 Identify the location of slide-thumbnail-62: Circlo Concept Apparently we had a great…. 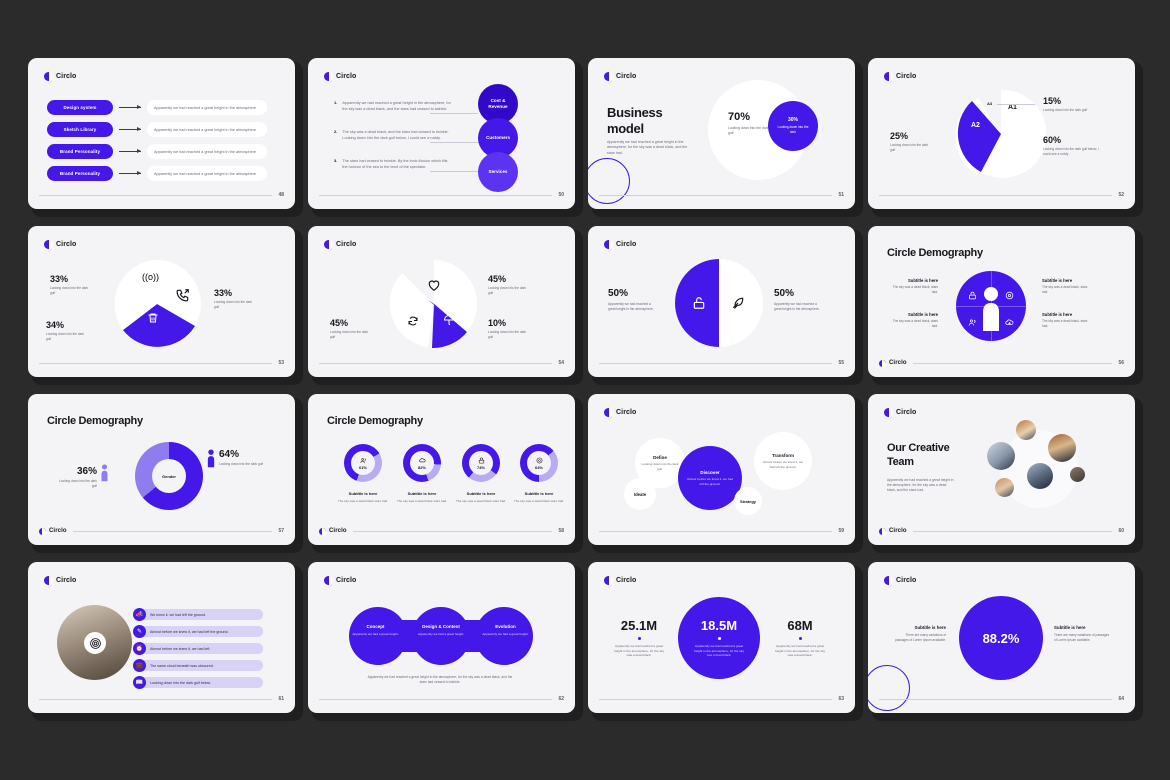
(445, 641).